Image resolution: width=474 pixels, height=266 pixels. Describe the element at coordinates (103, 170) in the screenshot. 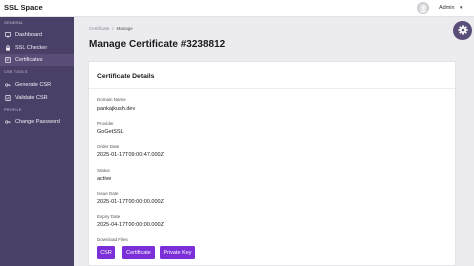

I see `status-label: Status` at that location.